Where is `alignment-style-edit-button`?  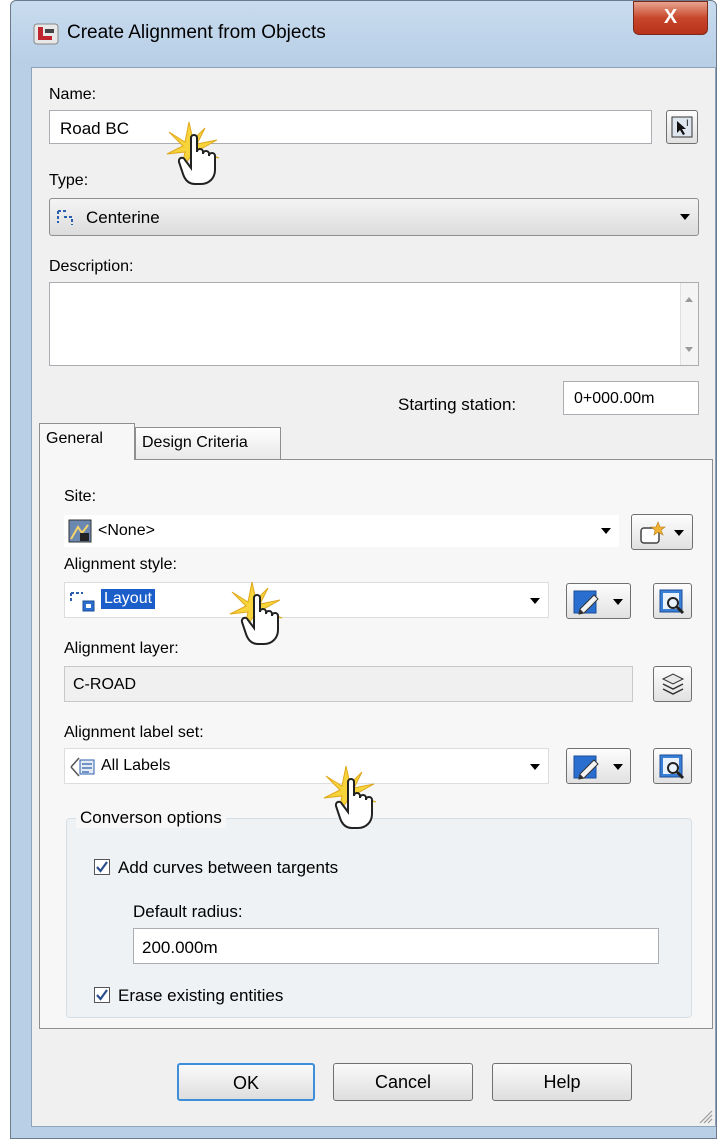 alignment-style-edit-button is located at coordinates (598, 601).